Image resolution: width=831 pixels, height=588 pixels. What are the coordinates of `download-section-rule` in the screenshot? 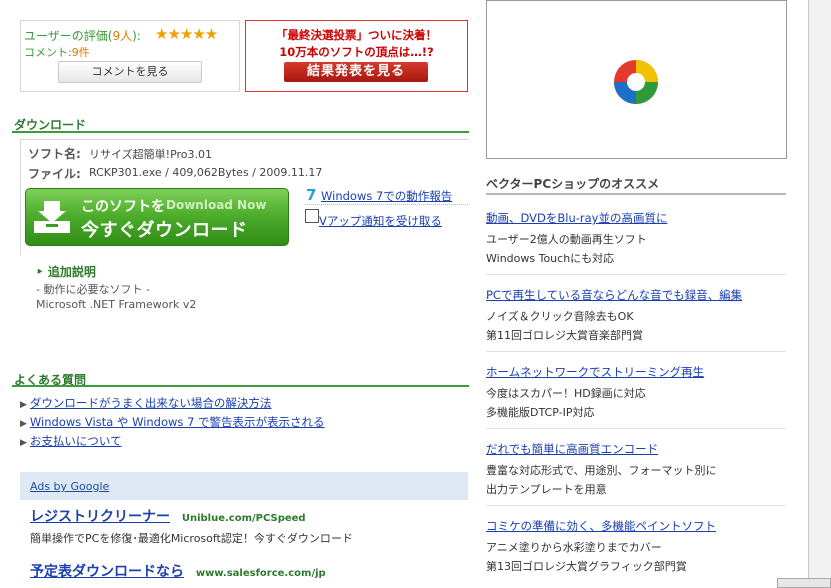 It's located at (240, 132).